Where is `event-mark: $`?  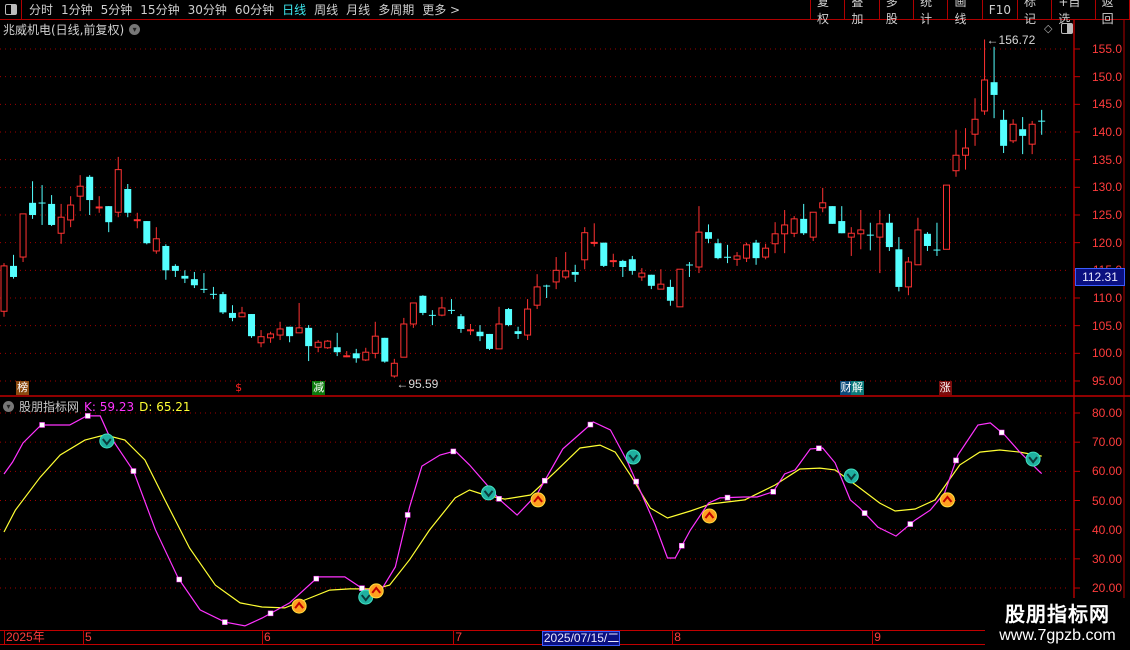 event-mark: $ is located at coordinates (238, 388).